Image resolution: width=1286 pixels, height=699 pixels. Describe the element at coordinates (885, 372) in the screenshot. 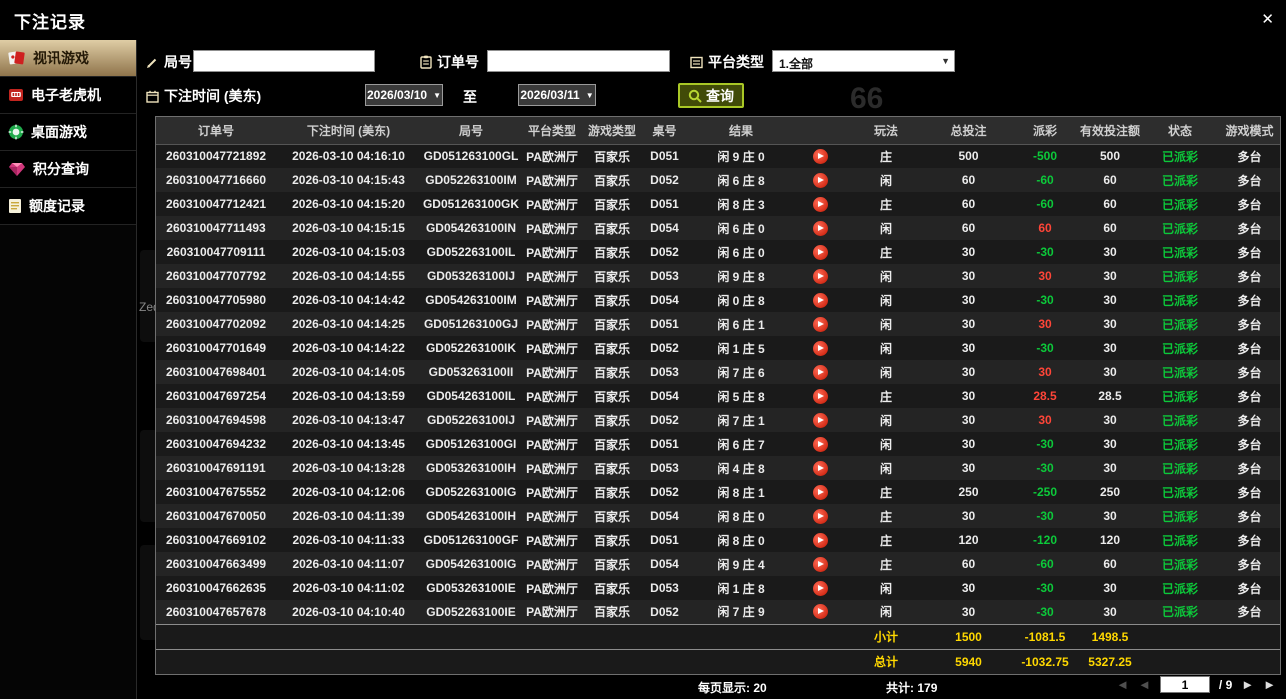

I see `cell-play-type: 闲` at that location.